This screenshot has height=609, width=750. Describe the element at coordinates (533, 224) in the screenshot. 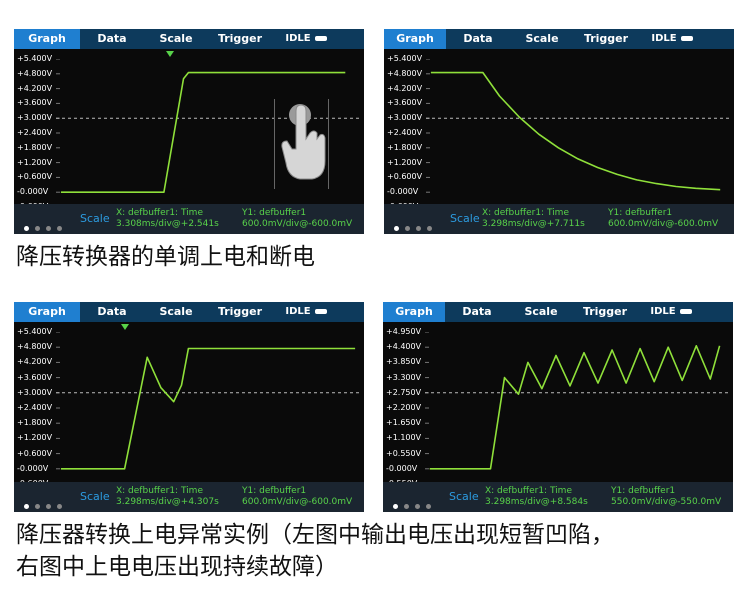

I see `x-axis-scale: 3.298ms/div@+7.711s` at that location.